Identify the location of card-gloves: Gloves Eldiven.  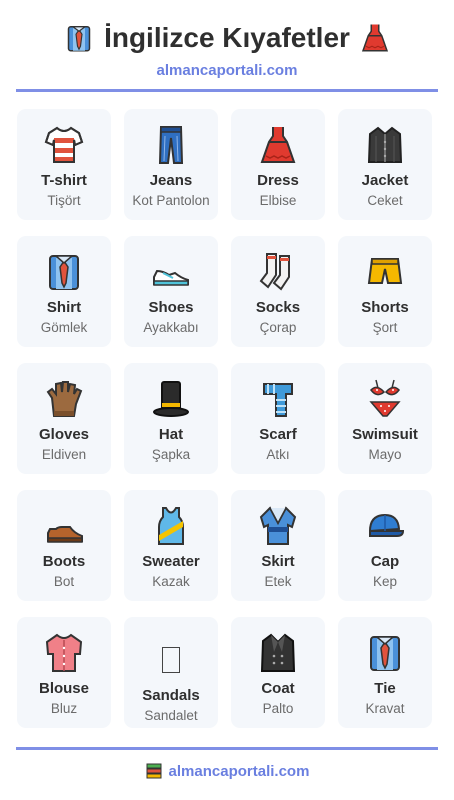
(64, 418).